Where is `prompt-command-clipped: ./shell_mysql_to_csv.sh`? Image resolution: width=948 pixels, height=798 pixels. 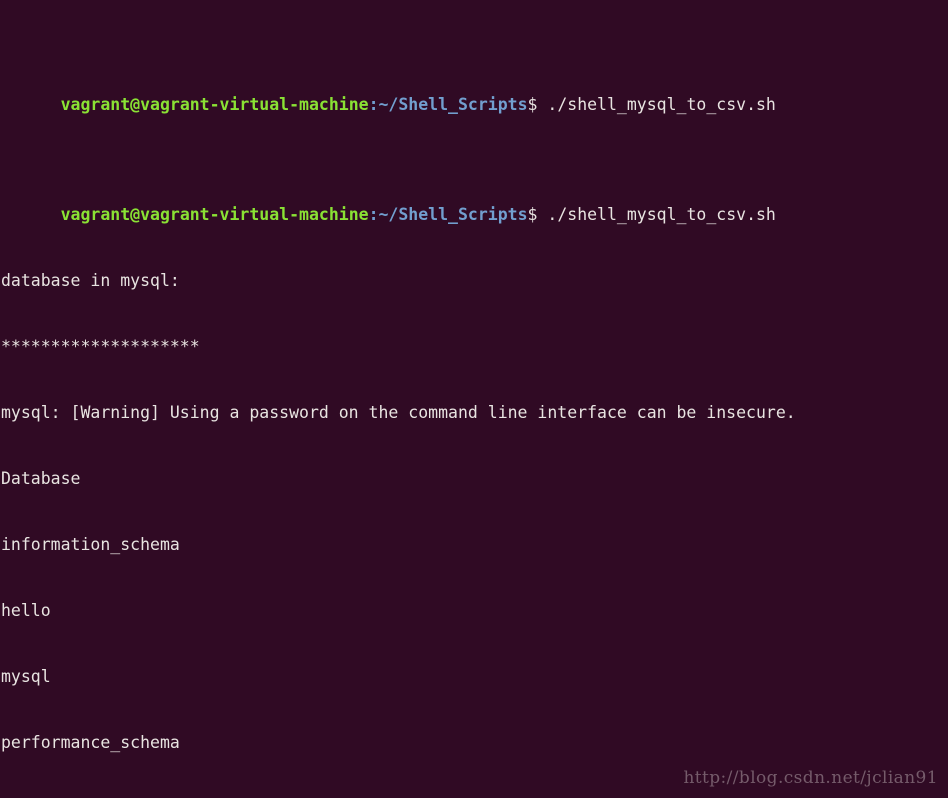 prompt-command-clipped: ./shell_mysql_to_csv.sh is located at coordinates (656, 104).